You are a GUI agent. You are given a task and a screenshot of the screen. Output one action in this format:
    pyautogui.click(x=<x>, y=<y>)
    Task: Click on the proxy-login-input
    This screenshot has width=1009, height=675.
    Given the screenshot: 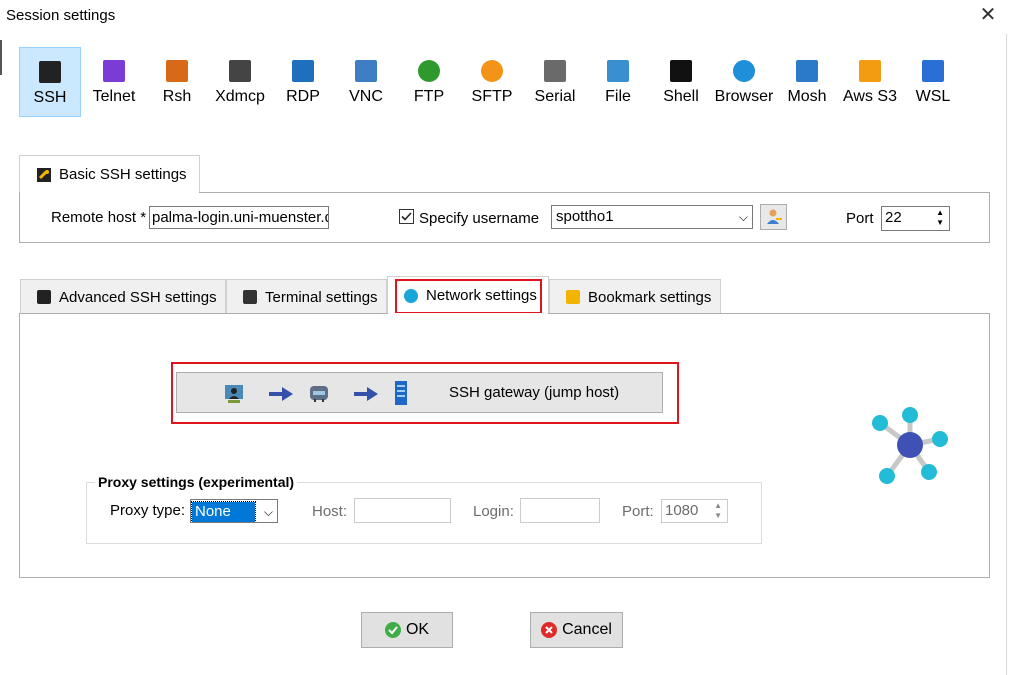 What is the action you would take?
    pyautogui.click(x=560, y=510)
    